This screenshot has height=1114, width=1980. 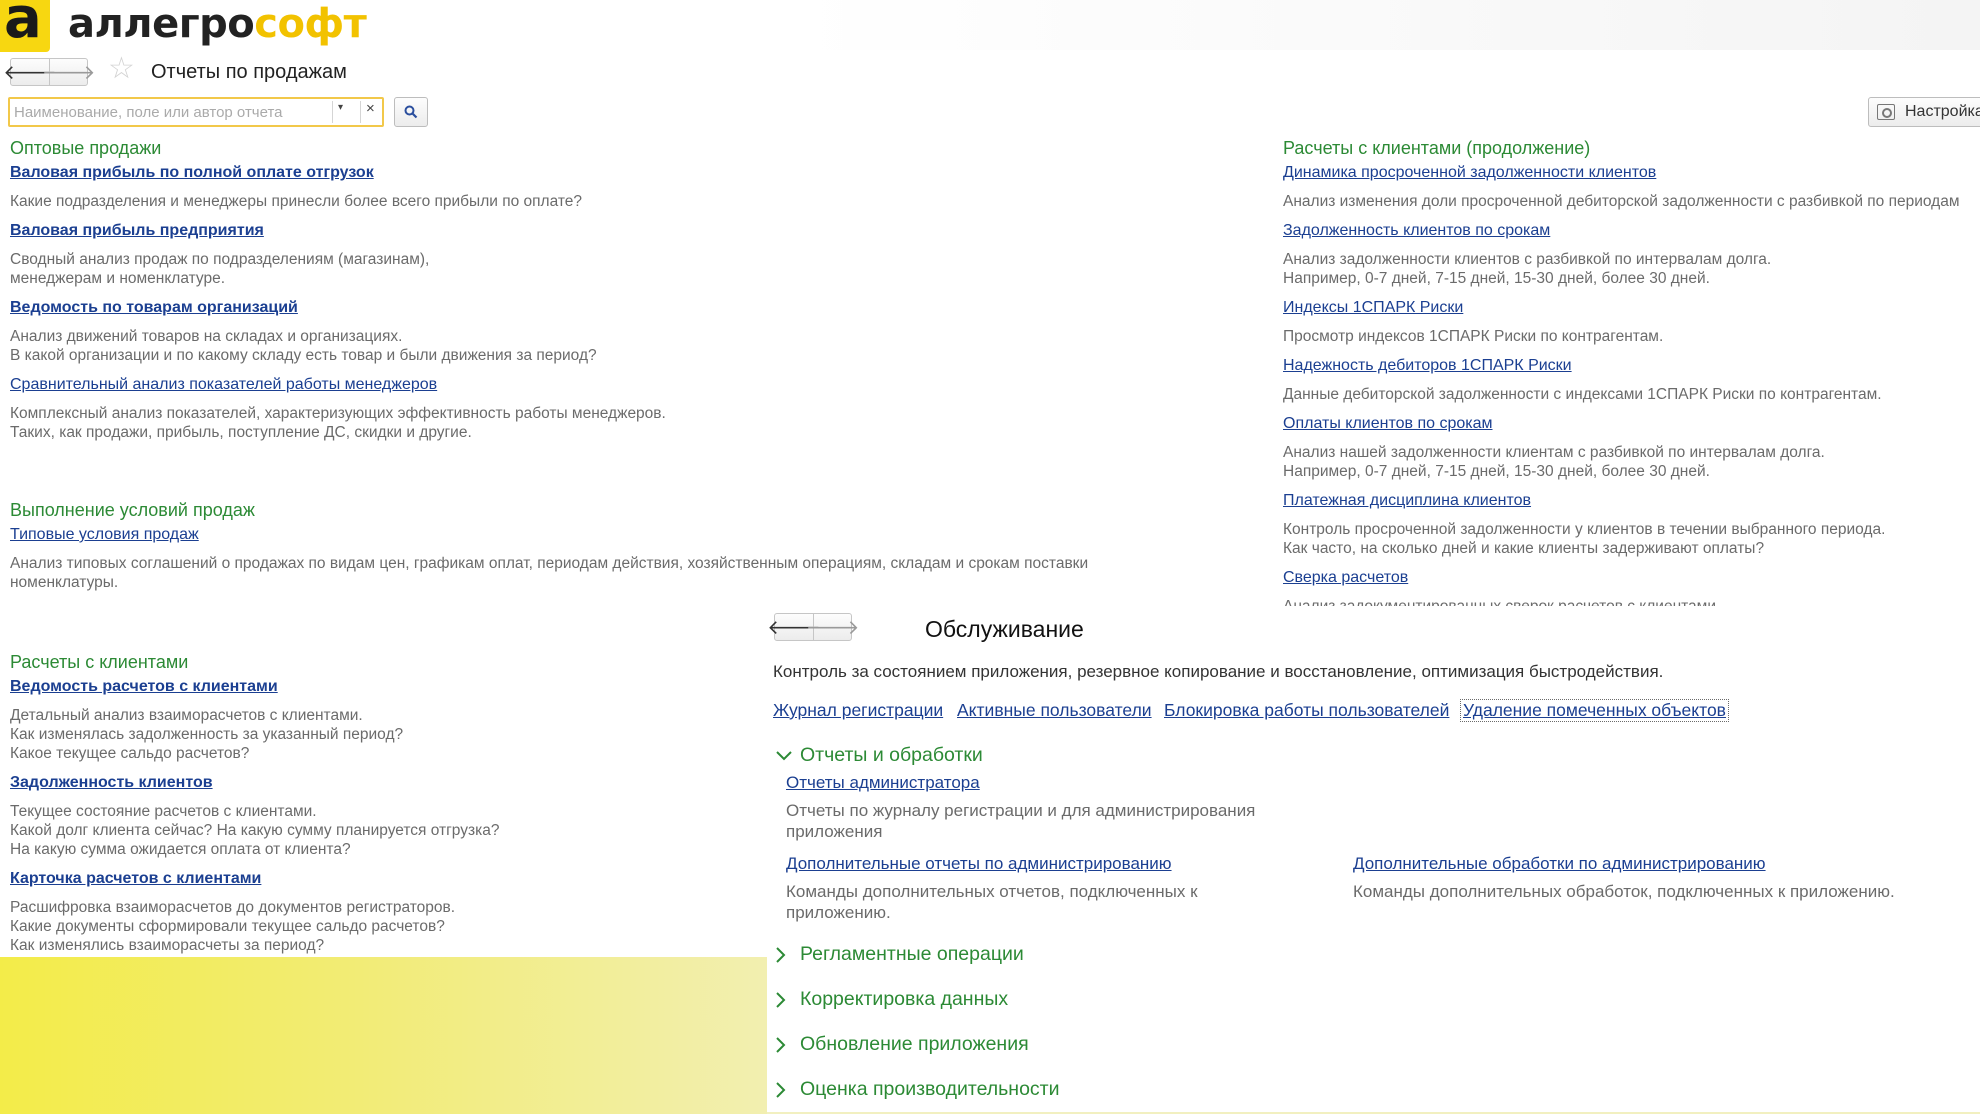 I want to click on logo-strip: а аллегрософт, so click(x=990, y=26).